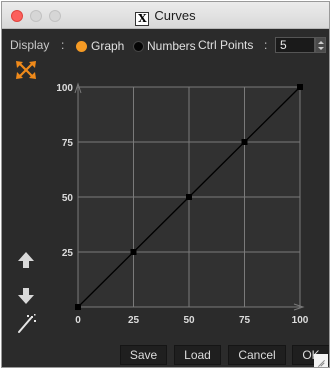 The image size is (331, 369). I want to click on x-tick-label: 50, so click(189, 320).